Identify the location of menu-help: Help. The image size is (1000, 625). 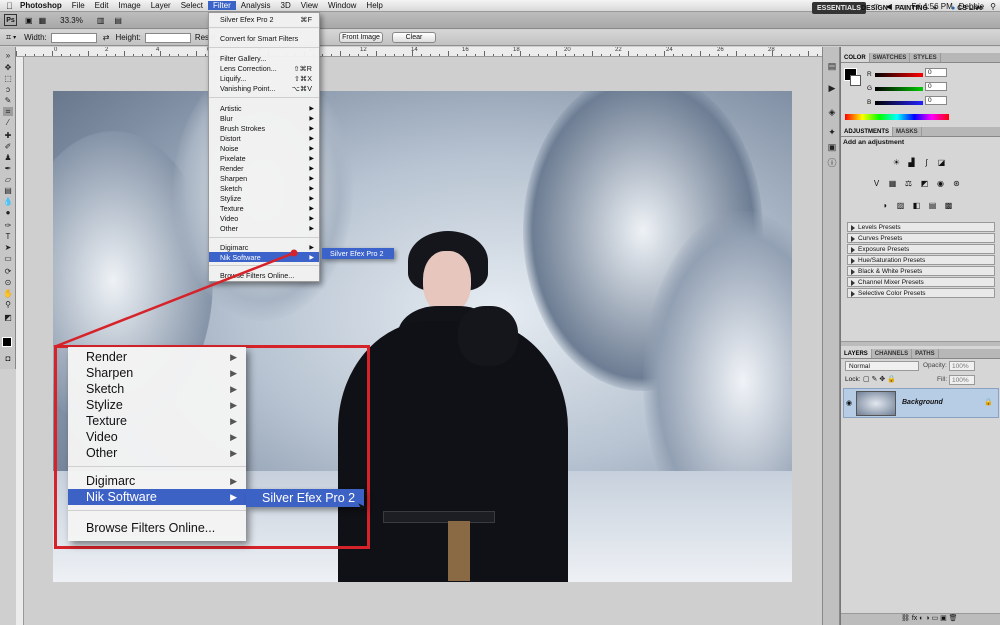
(374, 5).